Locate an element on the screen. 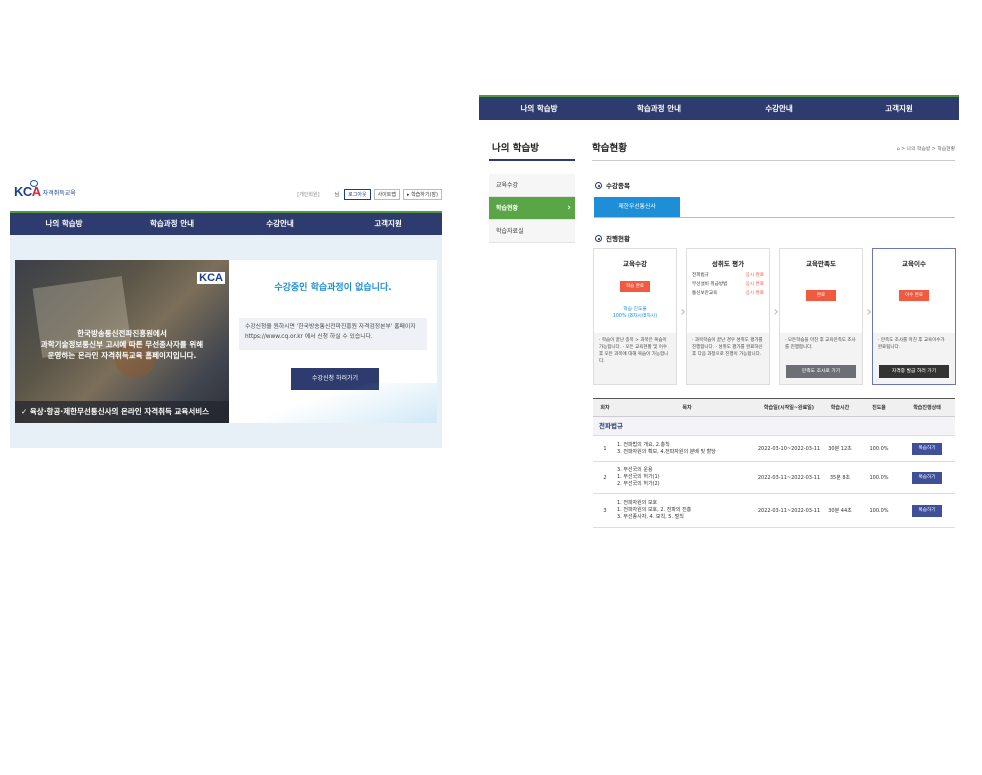  course-tab: 제한무선통신사 is located at coordinates (637, 207).